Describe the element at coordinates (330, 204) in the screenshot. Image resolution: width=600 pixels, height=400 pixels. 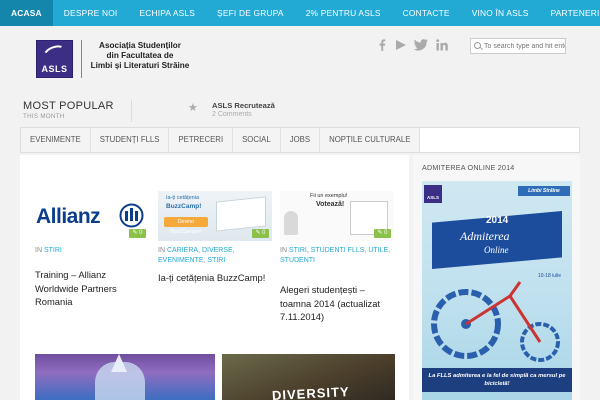
I see `thumb-text-2: Votează!` at that location.